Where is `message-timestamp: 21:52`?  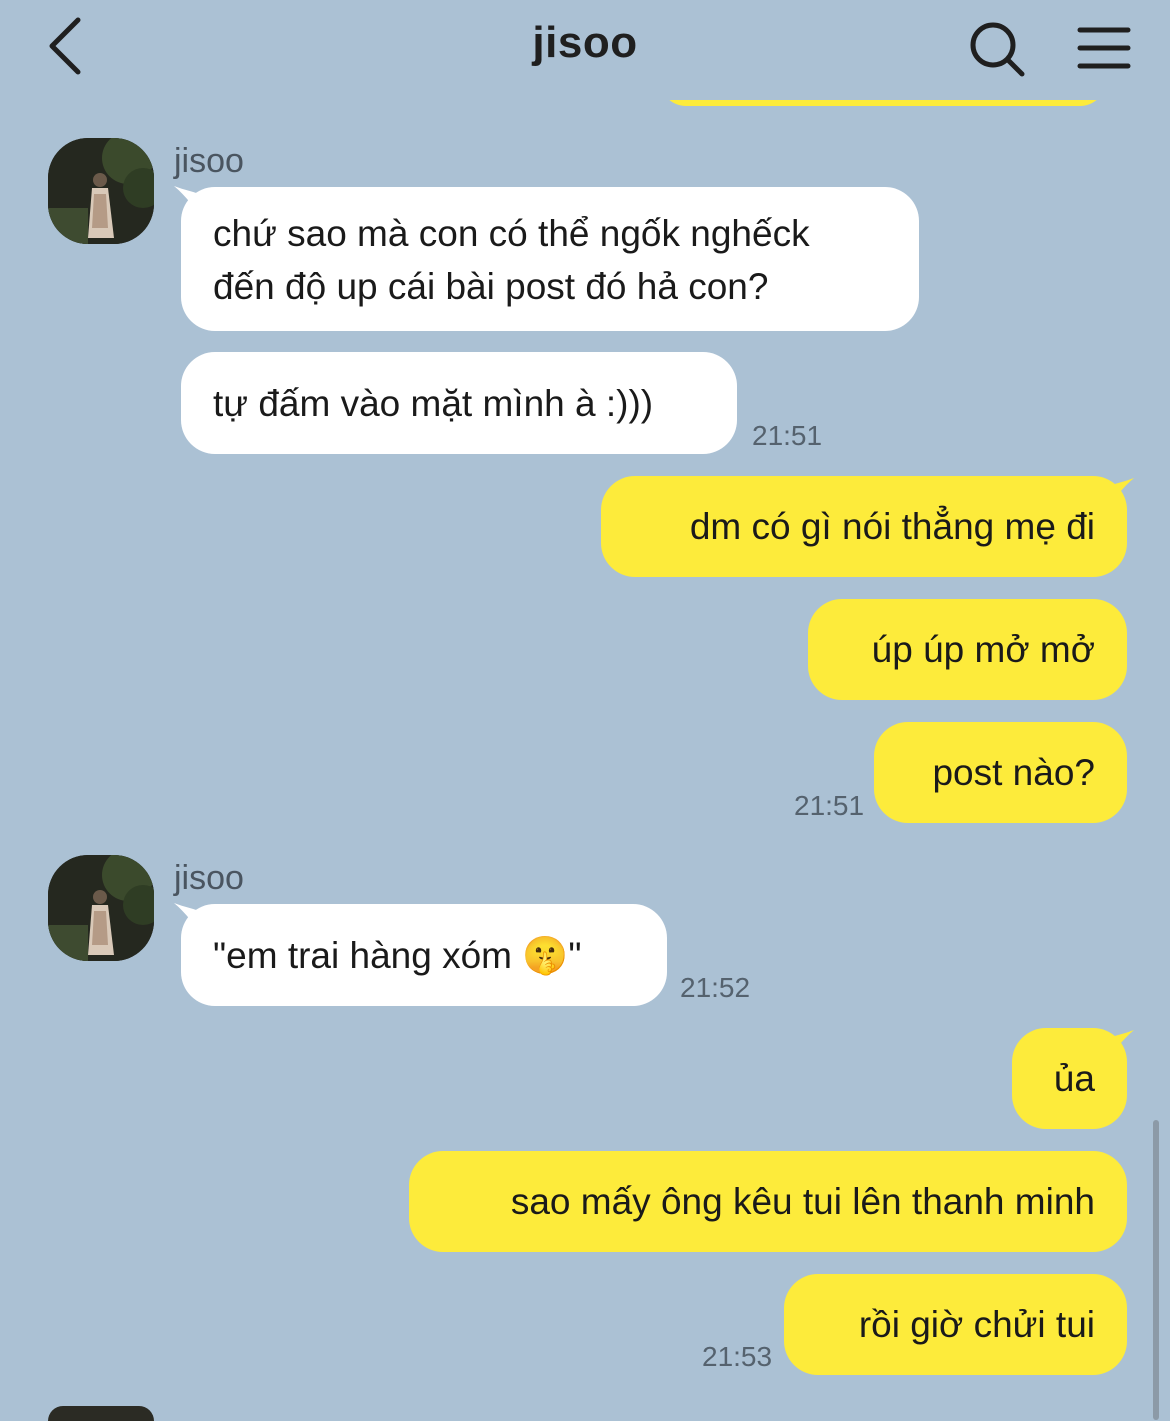 message-timestamp: 21:52 is located at coordinates (715, 987).